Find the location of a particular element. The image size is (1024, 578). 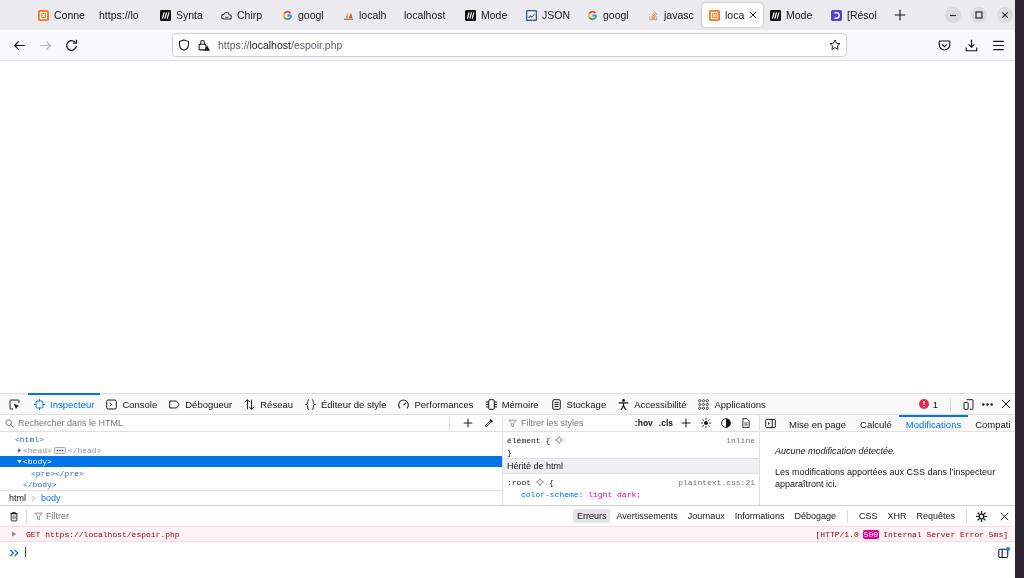

stack-icon is located at coordinates (653, 15).